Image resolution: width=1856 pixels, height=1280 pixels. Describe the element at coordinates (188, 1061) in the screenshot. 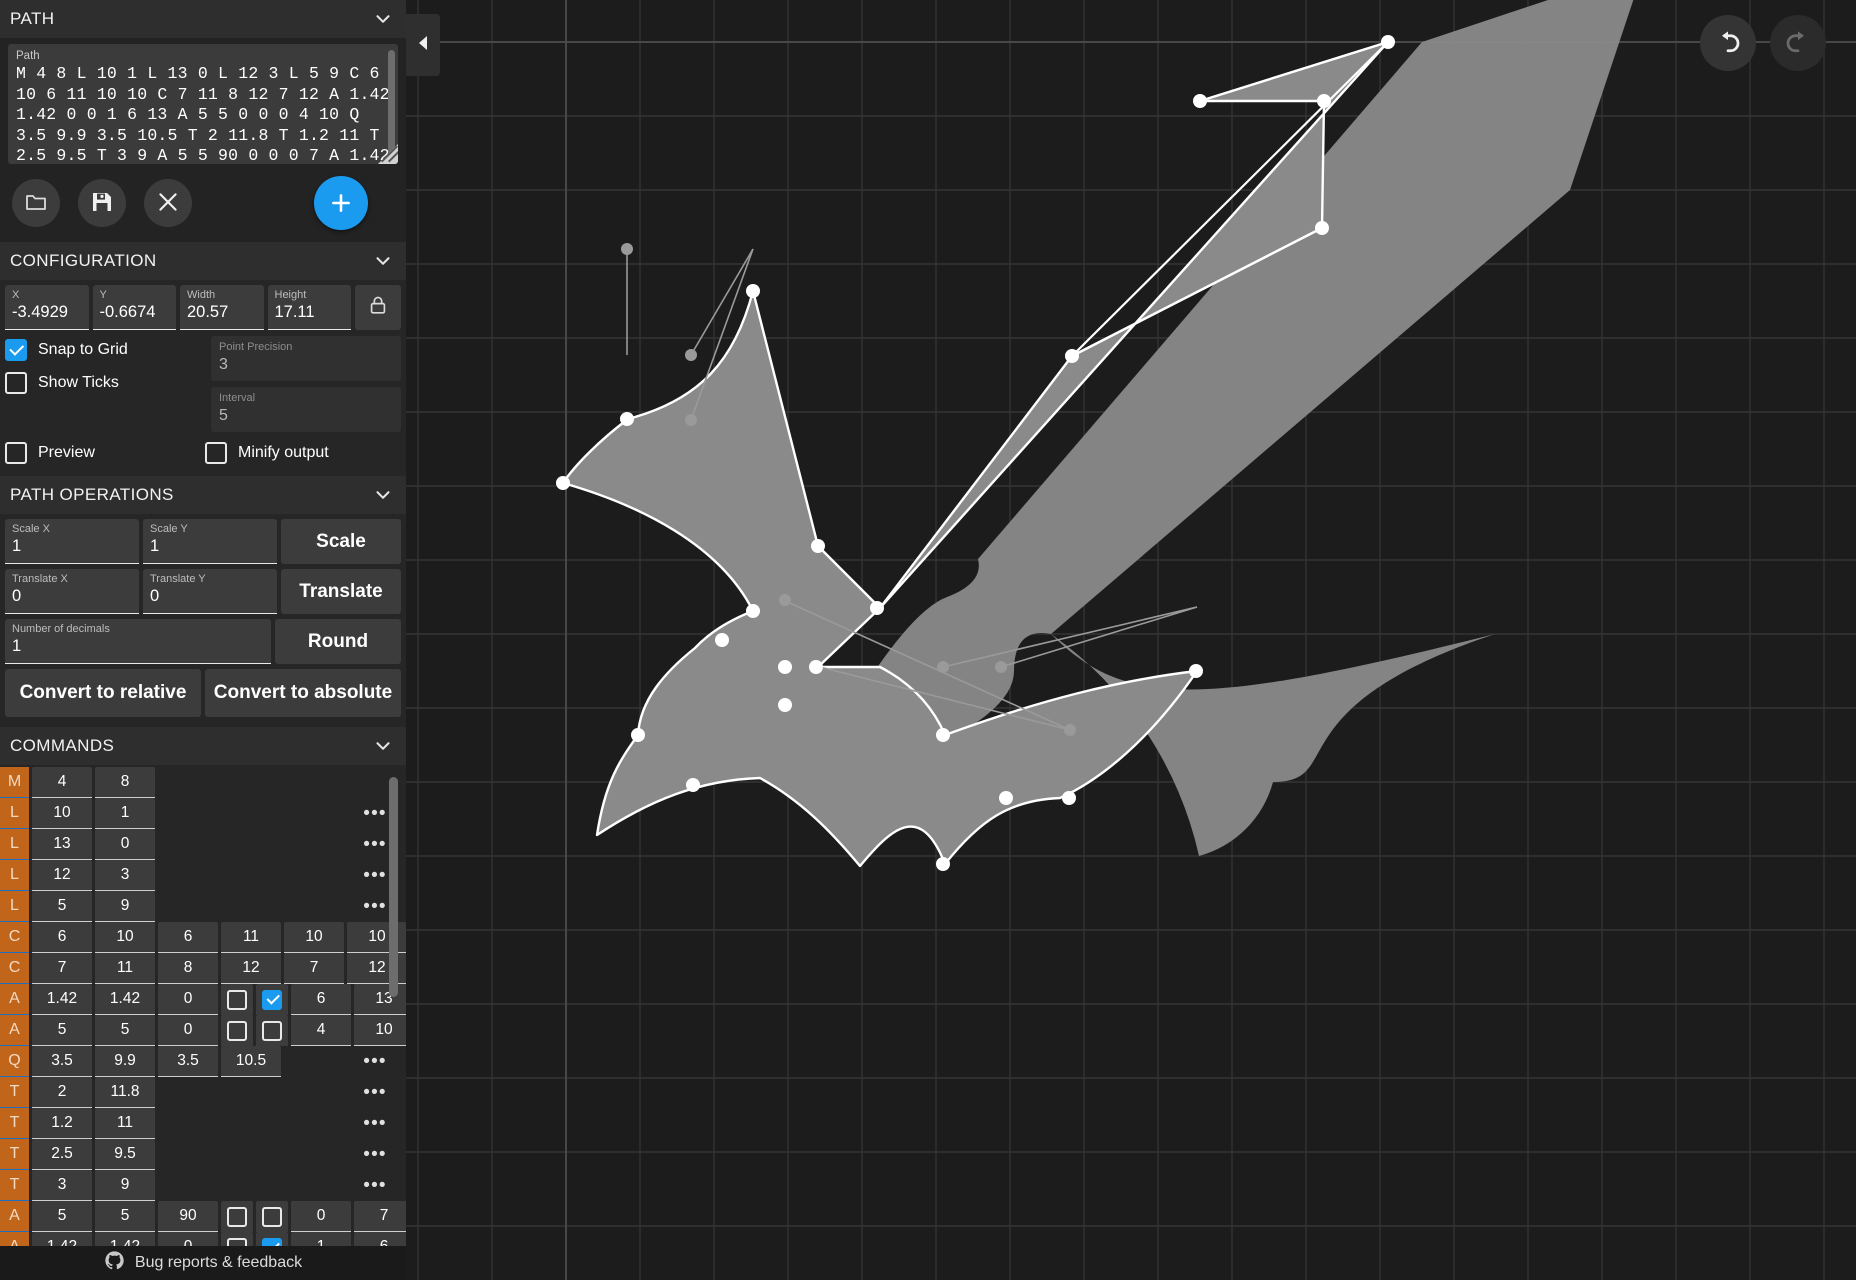

I see `command-value-cell: 3.5` at that location.